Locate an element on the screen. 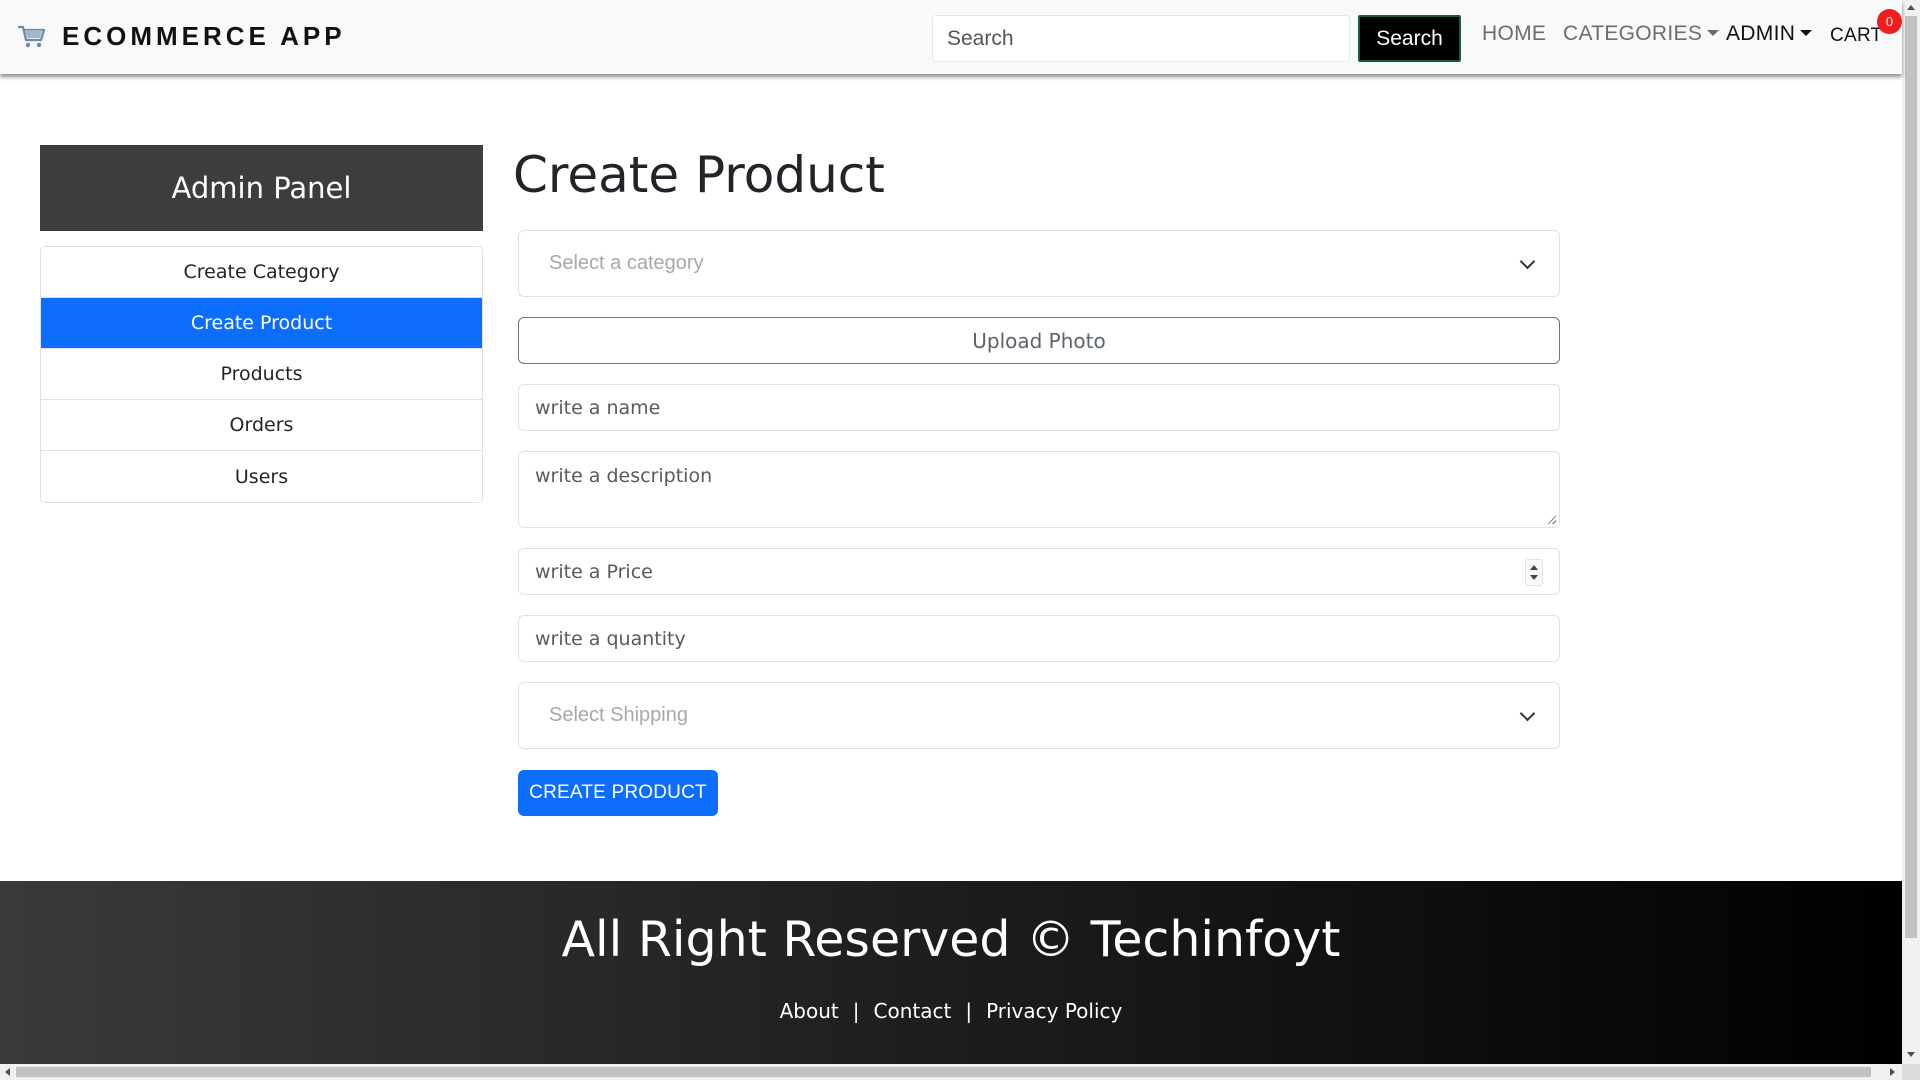 Image resolution: width=1920 pixels, height=1080 pixels. resize-handle-icon is located at coordinates (1552, 520).